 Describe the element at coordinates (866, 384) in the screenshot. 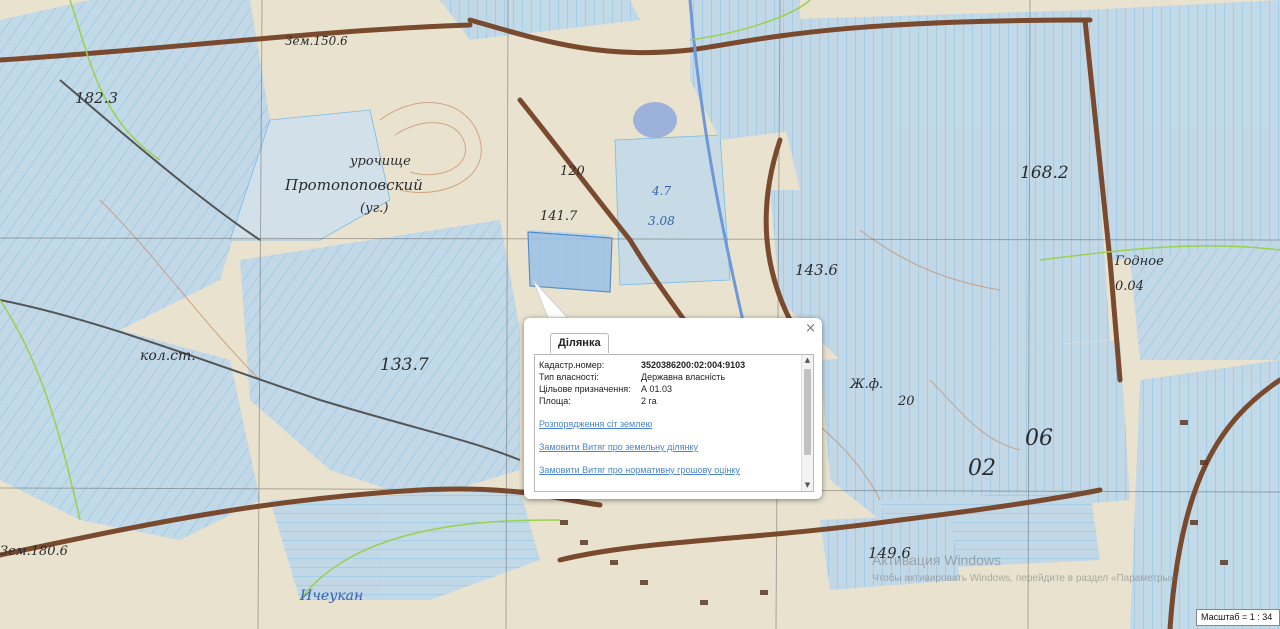

I see `map-label-zh-f: Ж.ф.` at that location.